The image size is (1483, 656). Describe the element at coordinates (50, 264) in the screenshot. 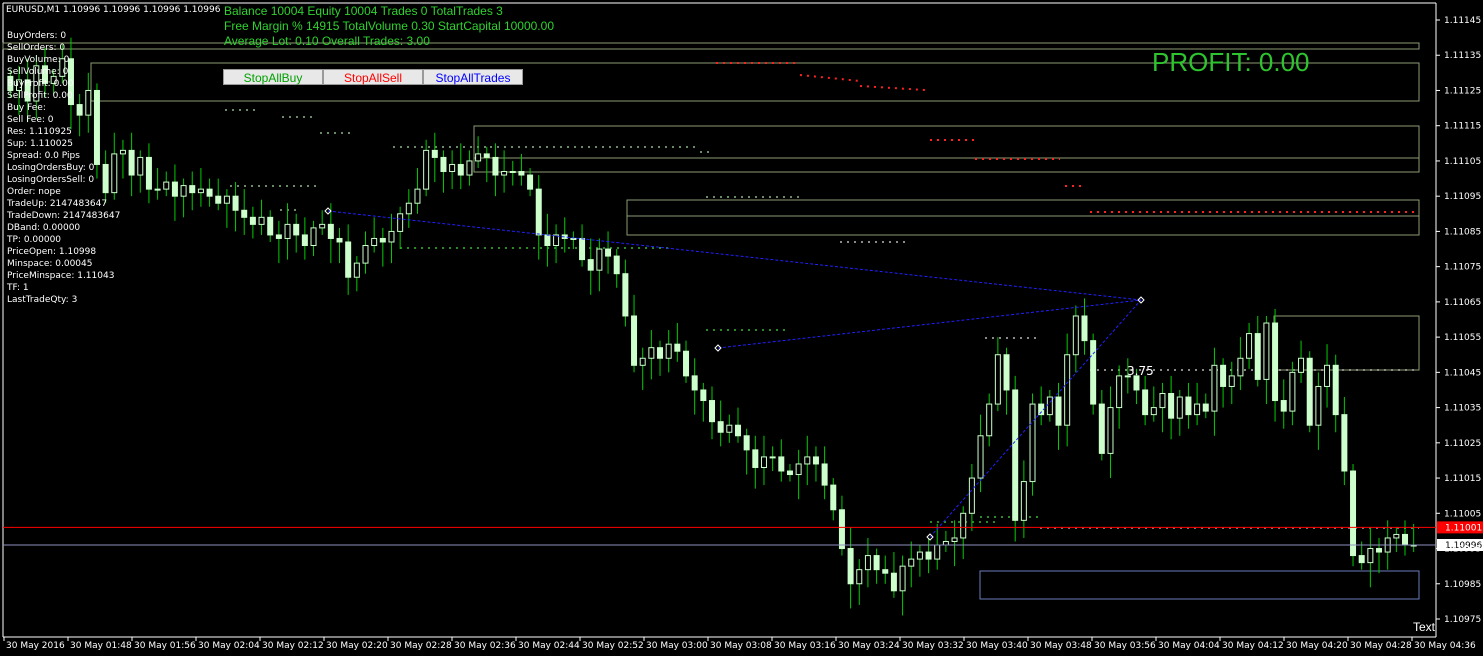

I see `info-line: Minspace: 0.00045` at that location.